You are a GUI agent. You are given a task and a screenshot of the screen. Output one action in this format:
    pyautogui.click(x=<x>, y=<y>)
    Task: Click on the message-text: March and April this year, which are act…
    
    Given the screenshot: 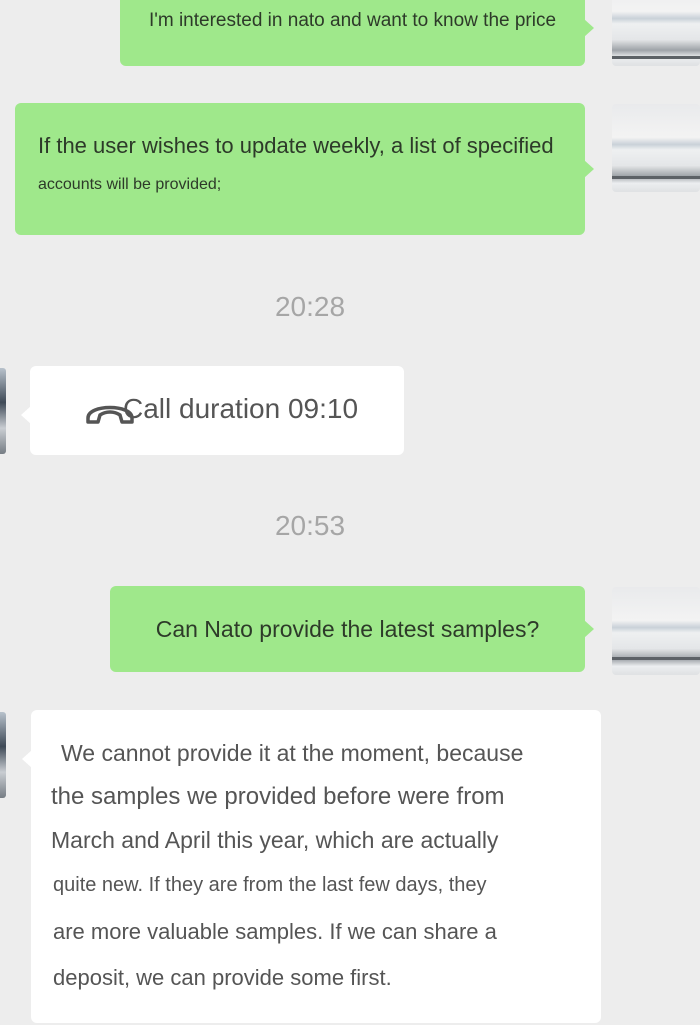 What is the action you would take?
    pyautogui.click(x=275, y=840)
    